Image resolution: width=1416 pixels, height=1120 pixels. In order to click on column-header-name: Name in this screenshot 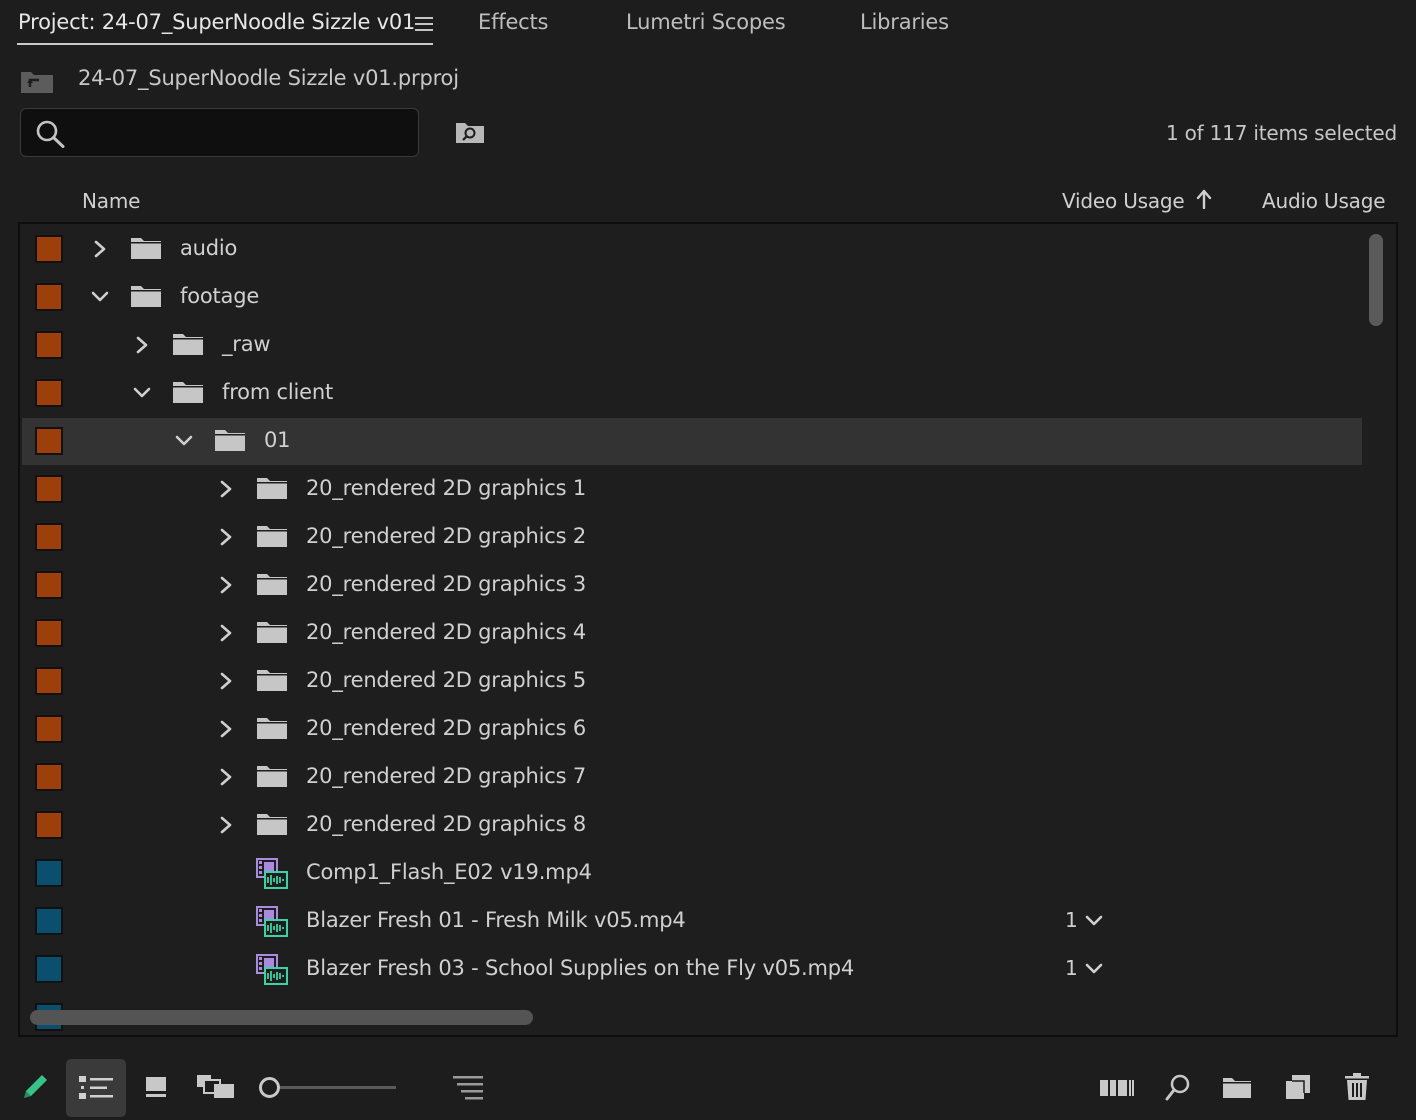, I will do `click(111, 201)`.